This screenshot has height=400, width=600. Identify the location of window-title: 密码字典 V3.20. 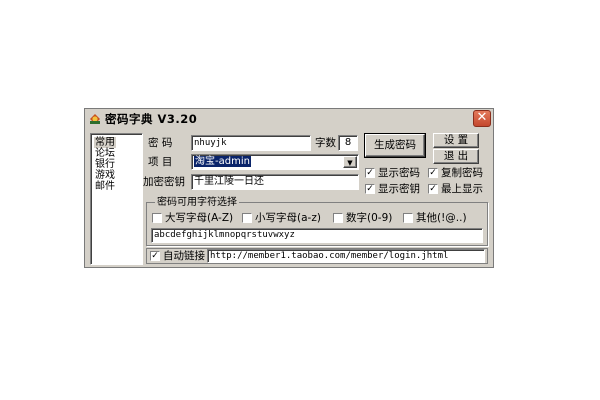
(151, 119).